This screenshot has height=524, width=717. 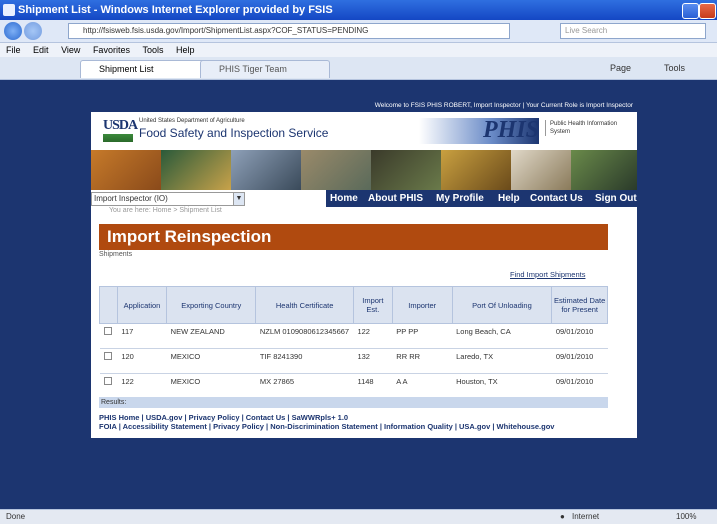 What do you see at coordinates (211, 336) in the screenshot?
I see `cell-country: NEW ZEALAND` at bounding box center [211, 336].